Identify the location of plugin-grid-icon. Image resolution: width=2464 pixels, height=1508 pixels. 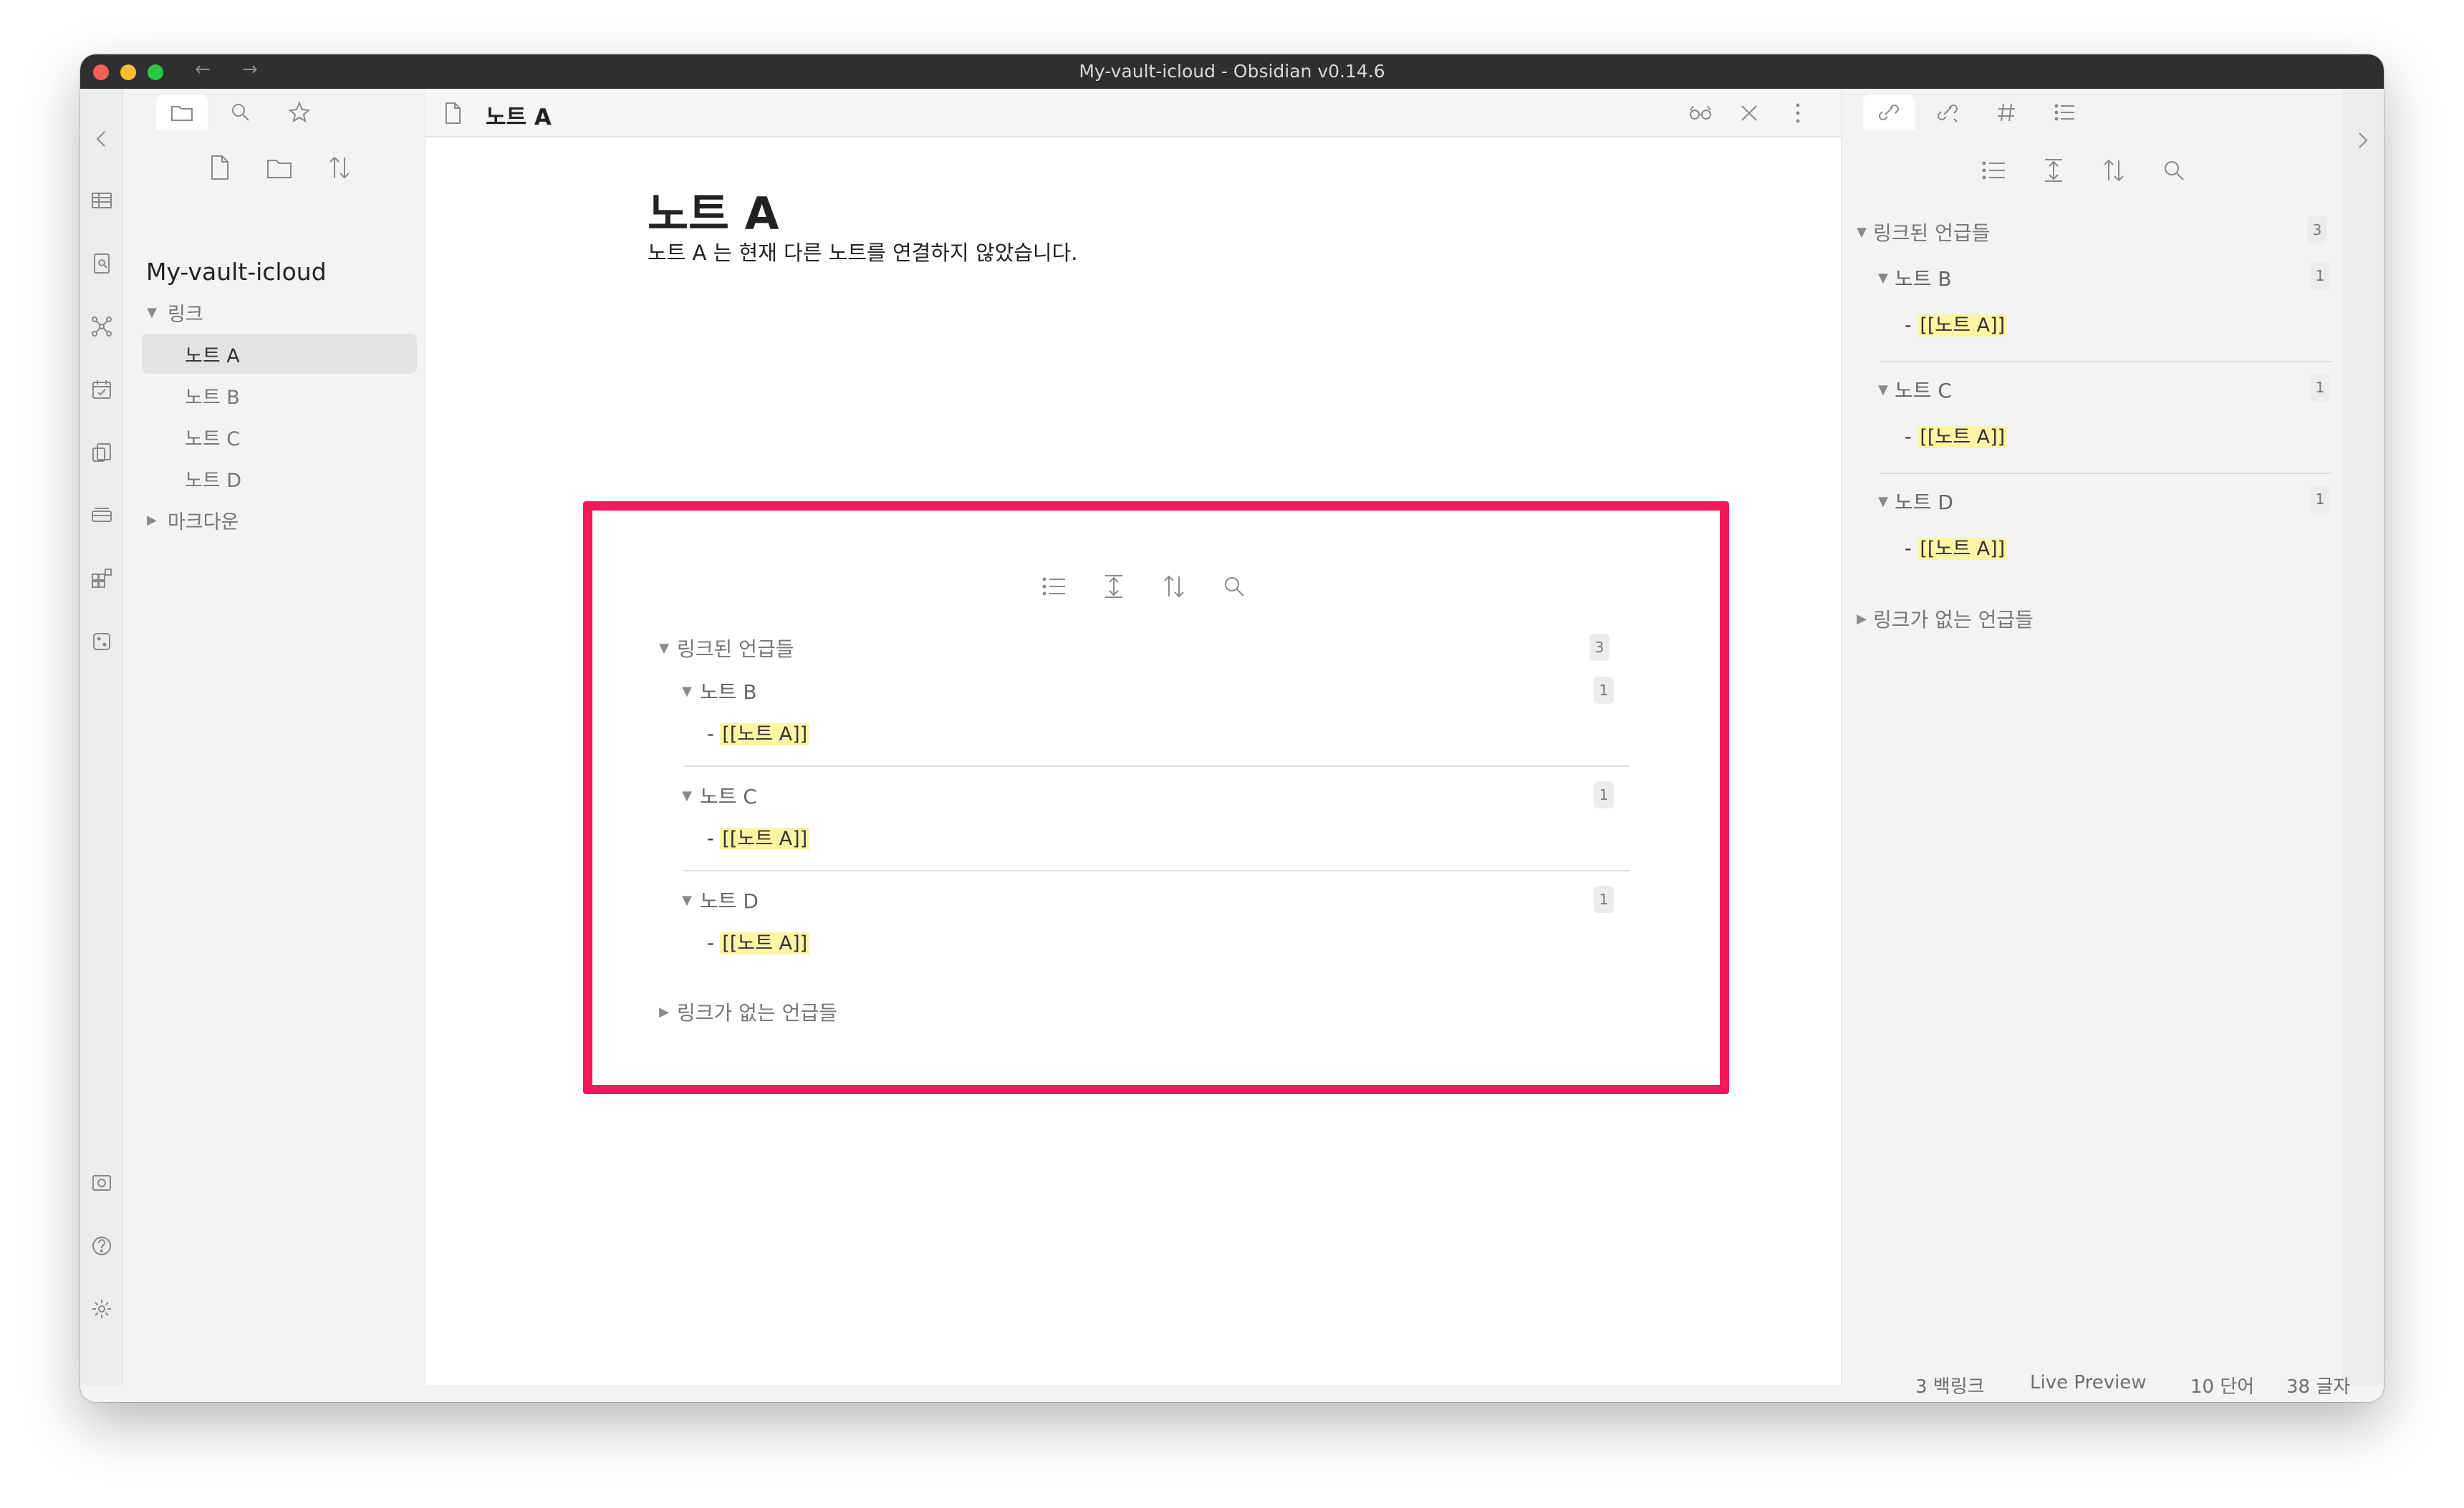
(101, 578).